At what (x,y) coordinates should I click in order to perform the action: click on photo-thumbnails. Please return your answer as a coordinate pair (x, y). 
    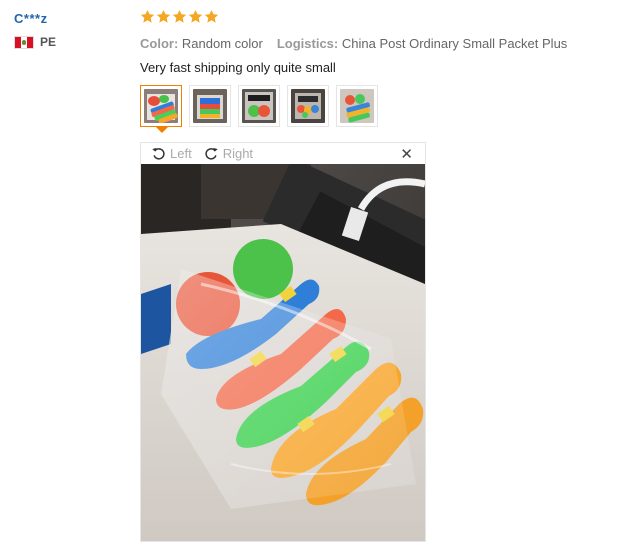
    Looking at the image, I should click on (375, 109).